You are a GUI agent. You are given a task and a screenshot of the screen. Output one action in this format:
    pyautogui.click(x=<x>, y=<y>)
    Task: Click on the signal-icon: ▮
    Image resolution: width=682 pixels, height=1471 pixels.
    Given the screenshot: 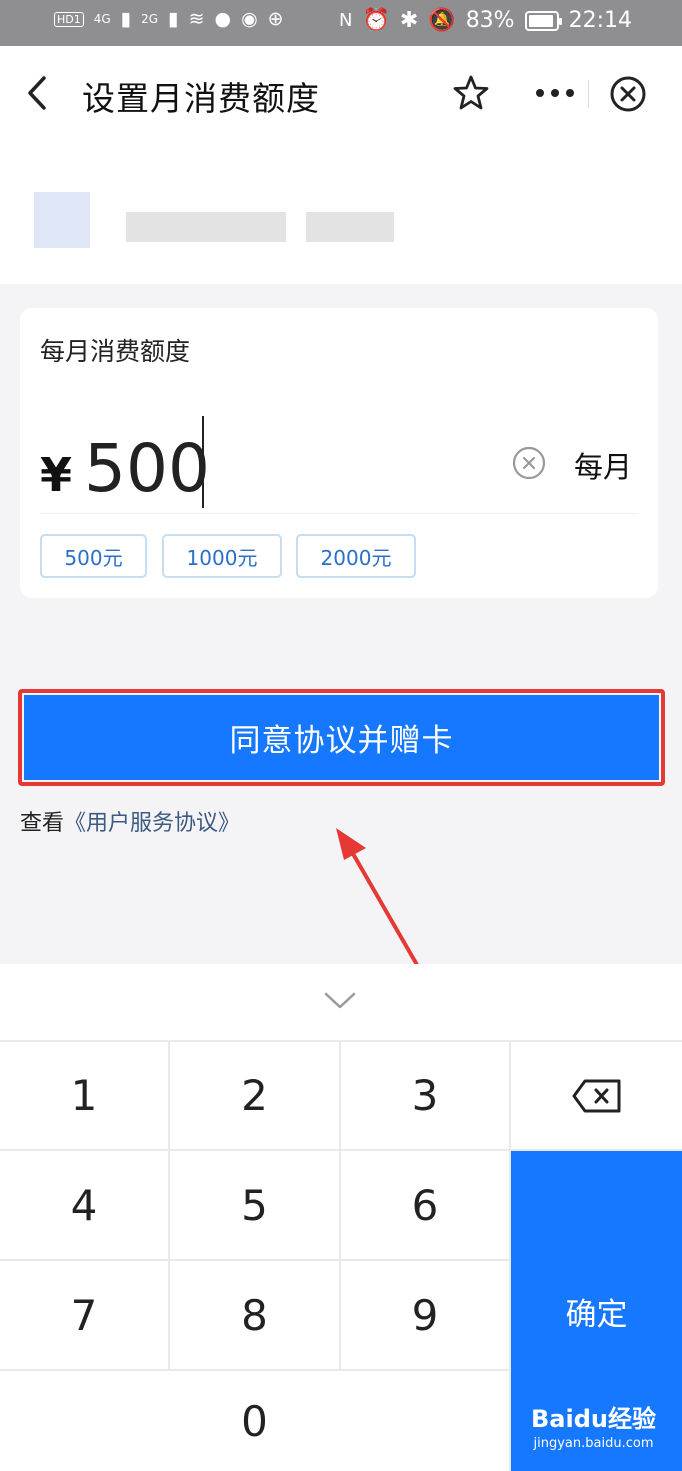 What is the action you would take?
    pyautogui.click(x=126, y=19)
    